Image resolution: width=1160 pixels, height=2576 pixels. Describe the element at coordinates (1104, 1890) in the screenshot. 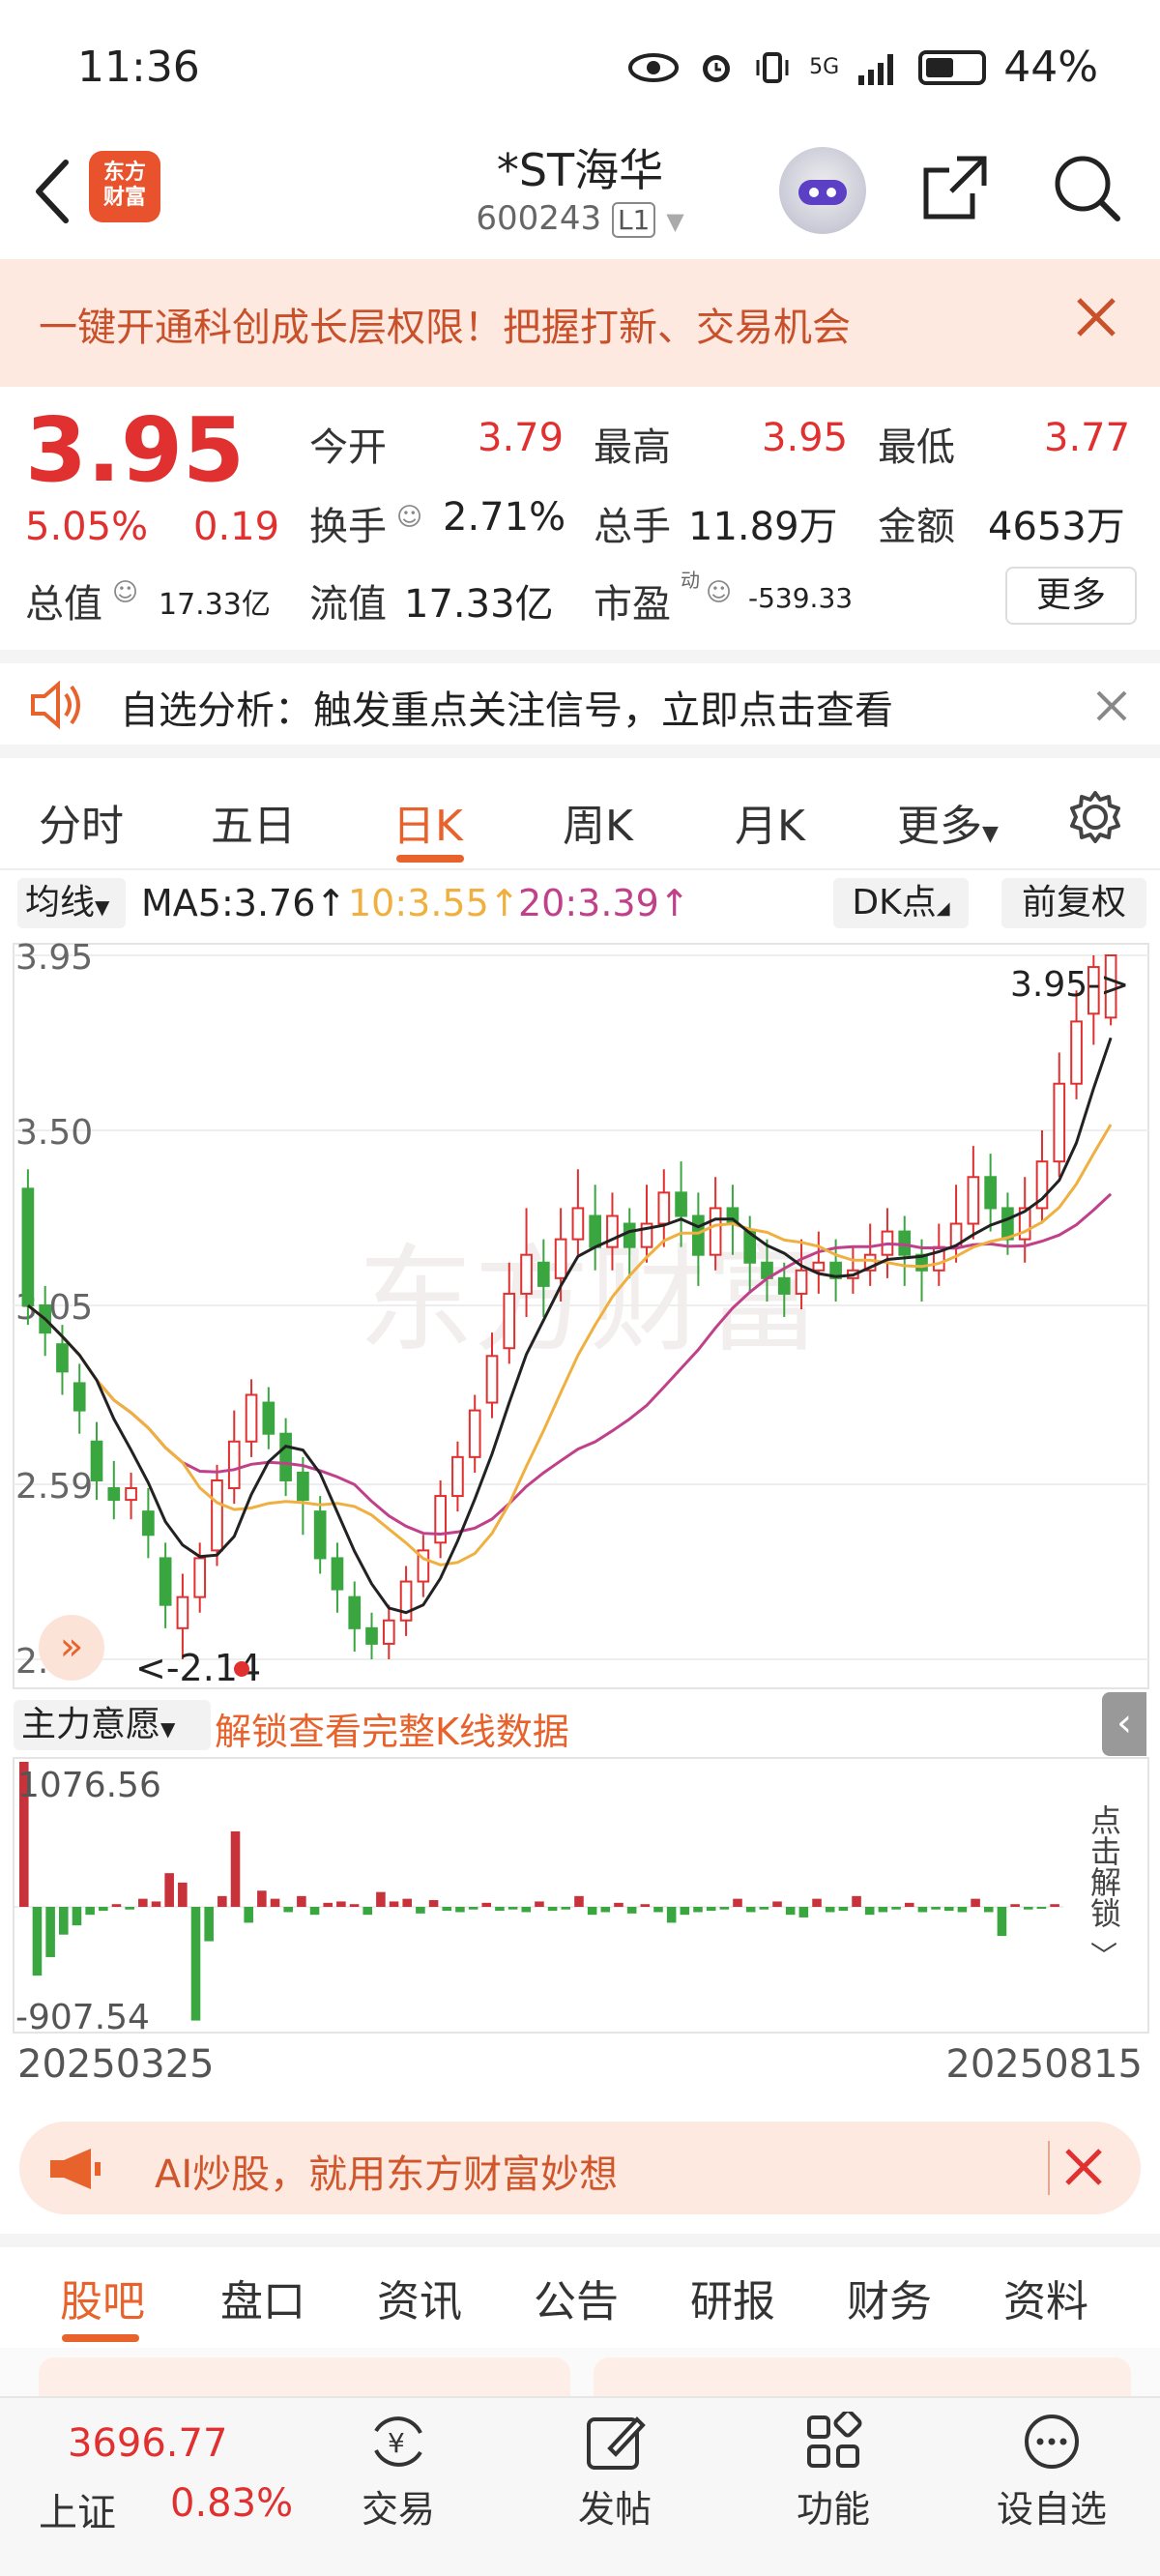

I see `side-unlock-button: 点击解锁 ﹀` at that location.